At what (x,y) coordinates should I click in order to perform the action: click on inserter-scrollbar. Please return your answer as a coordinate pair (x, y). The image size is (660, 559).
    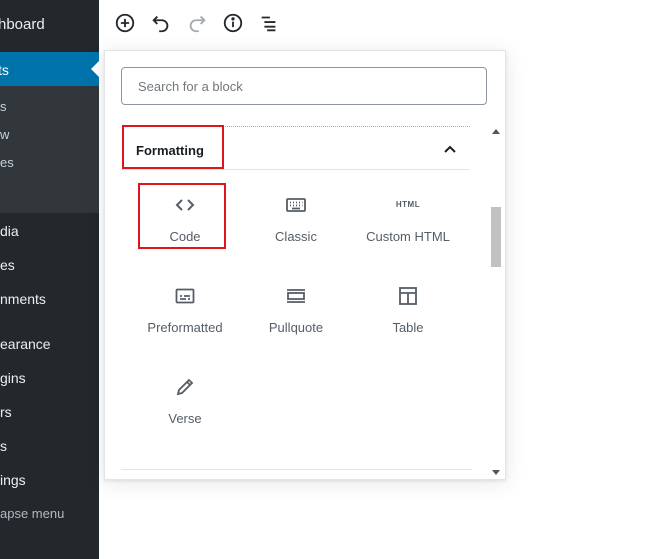
    Looking at the image, I should click on (496, 302).